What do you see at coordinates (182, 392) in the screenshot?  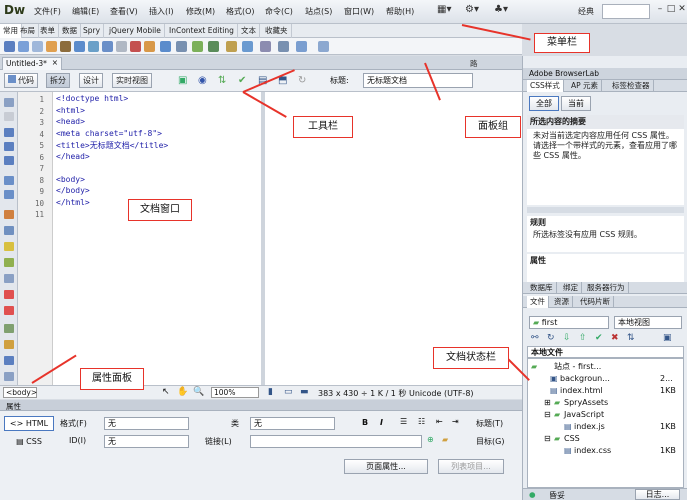 I see `hand-tool-icon: ✋` at bounding box center [182, 392].